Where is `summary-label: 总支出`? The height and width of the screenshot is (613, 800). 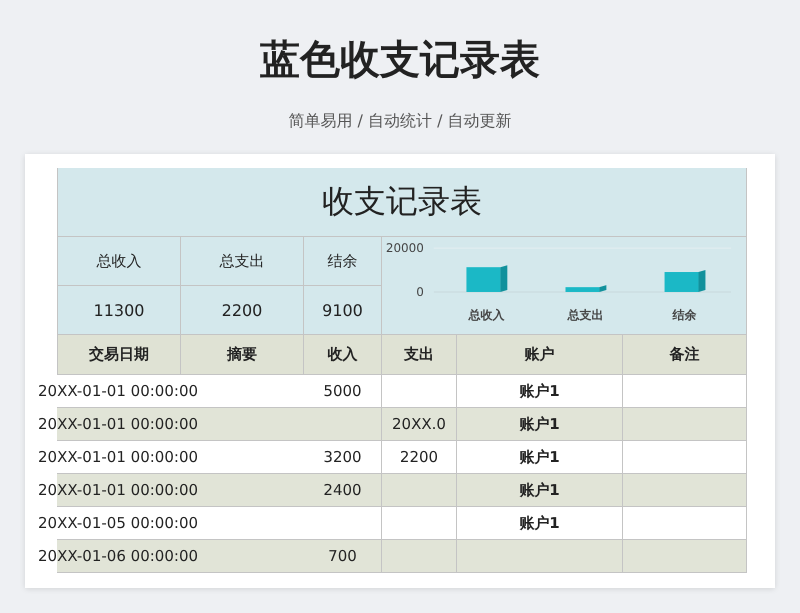 summary-label: 总支出 is located at coordinates (242, 261).